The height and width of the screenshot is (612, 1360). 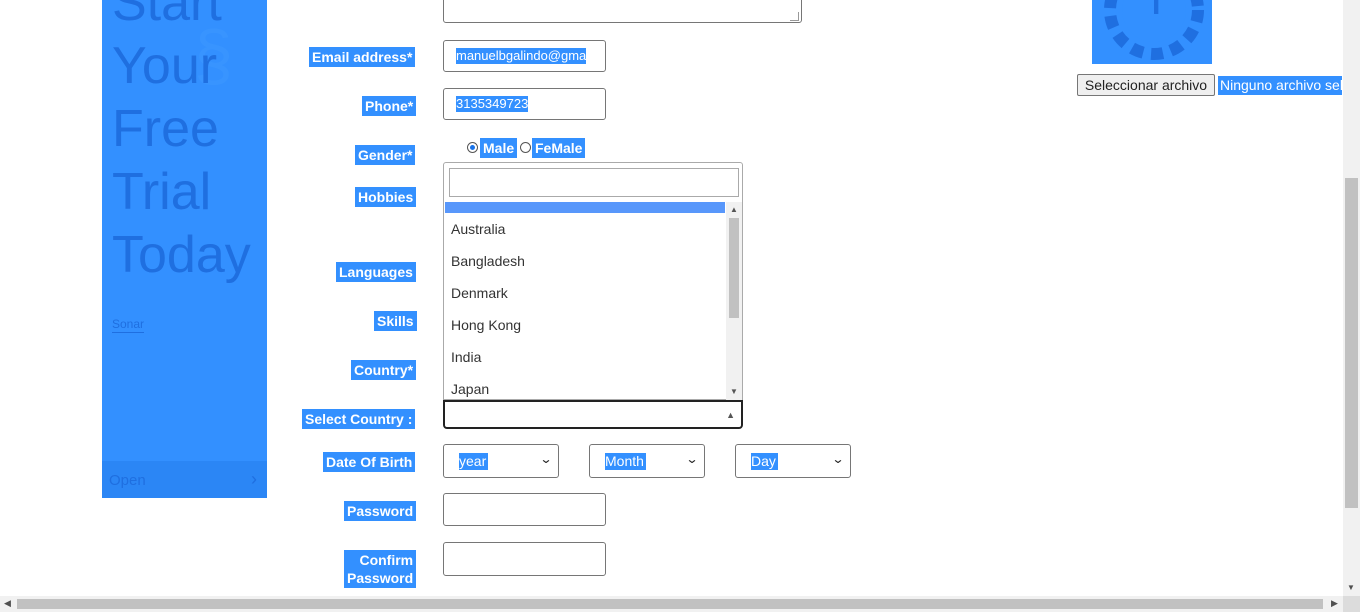 What do you see at coordinates (254, 479) in the screenshot?
I see `chevron-right-icon: ›` at bounding box center [254, 479].